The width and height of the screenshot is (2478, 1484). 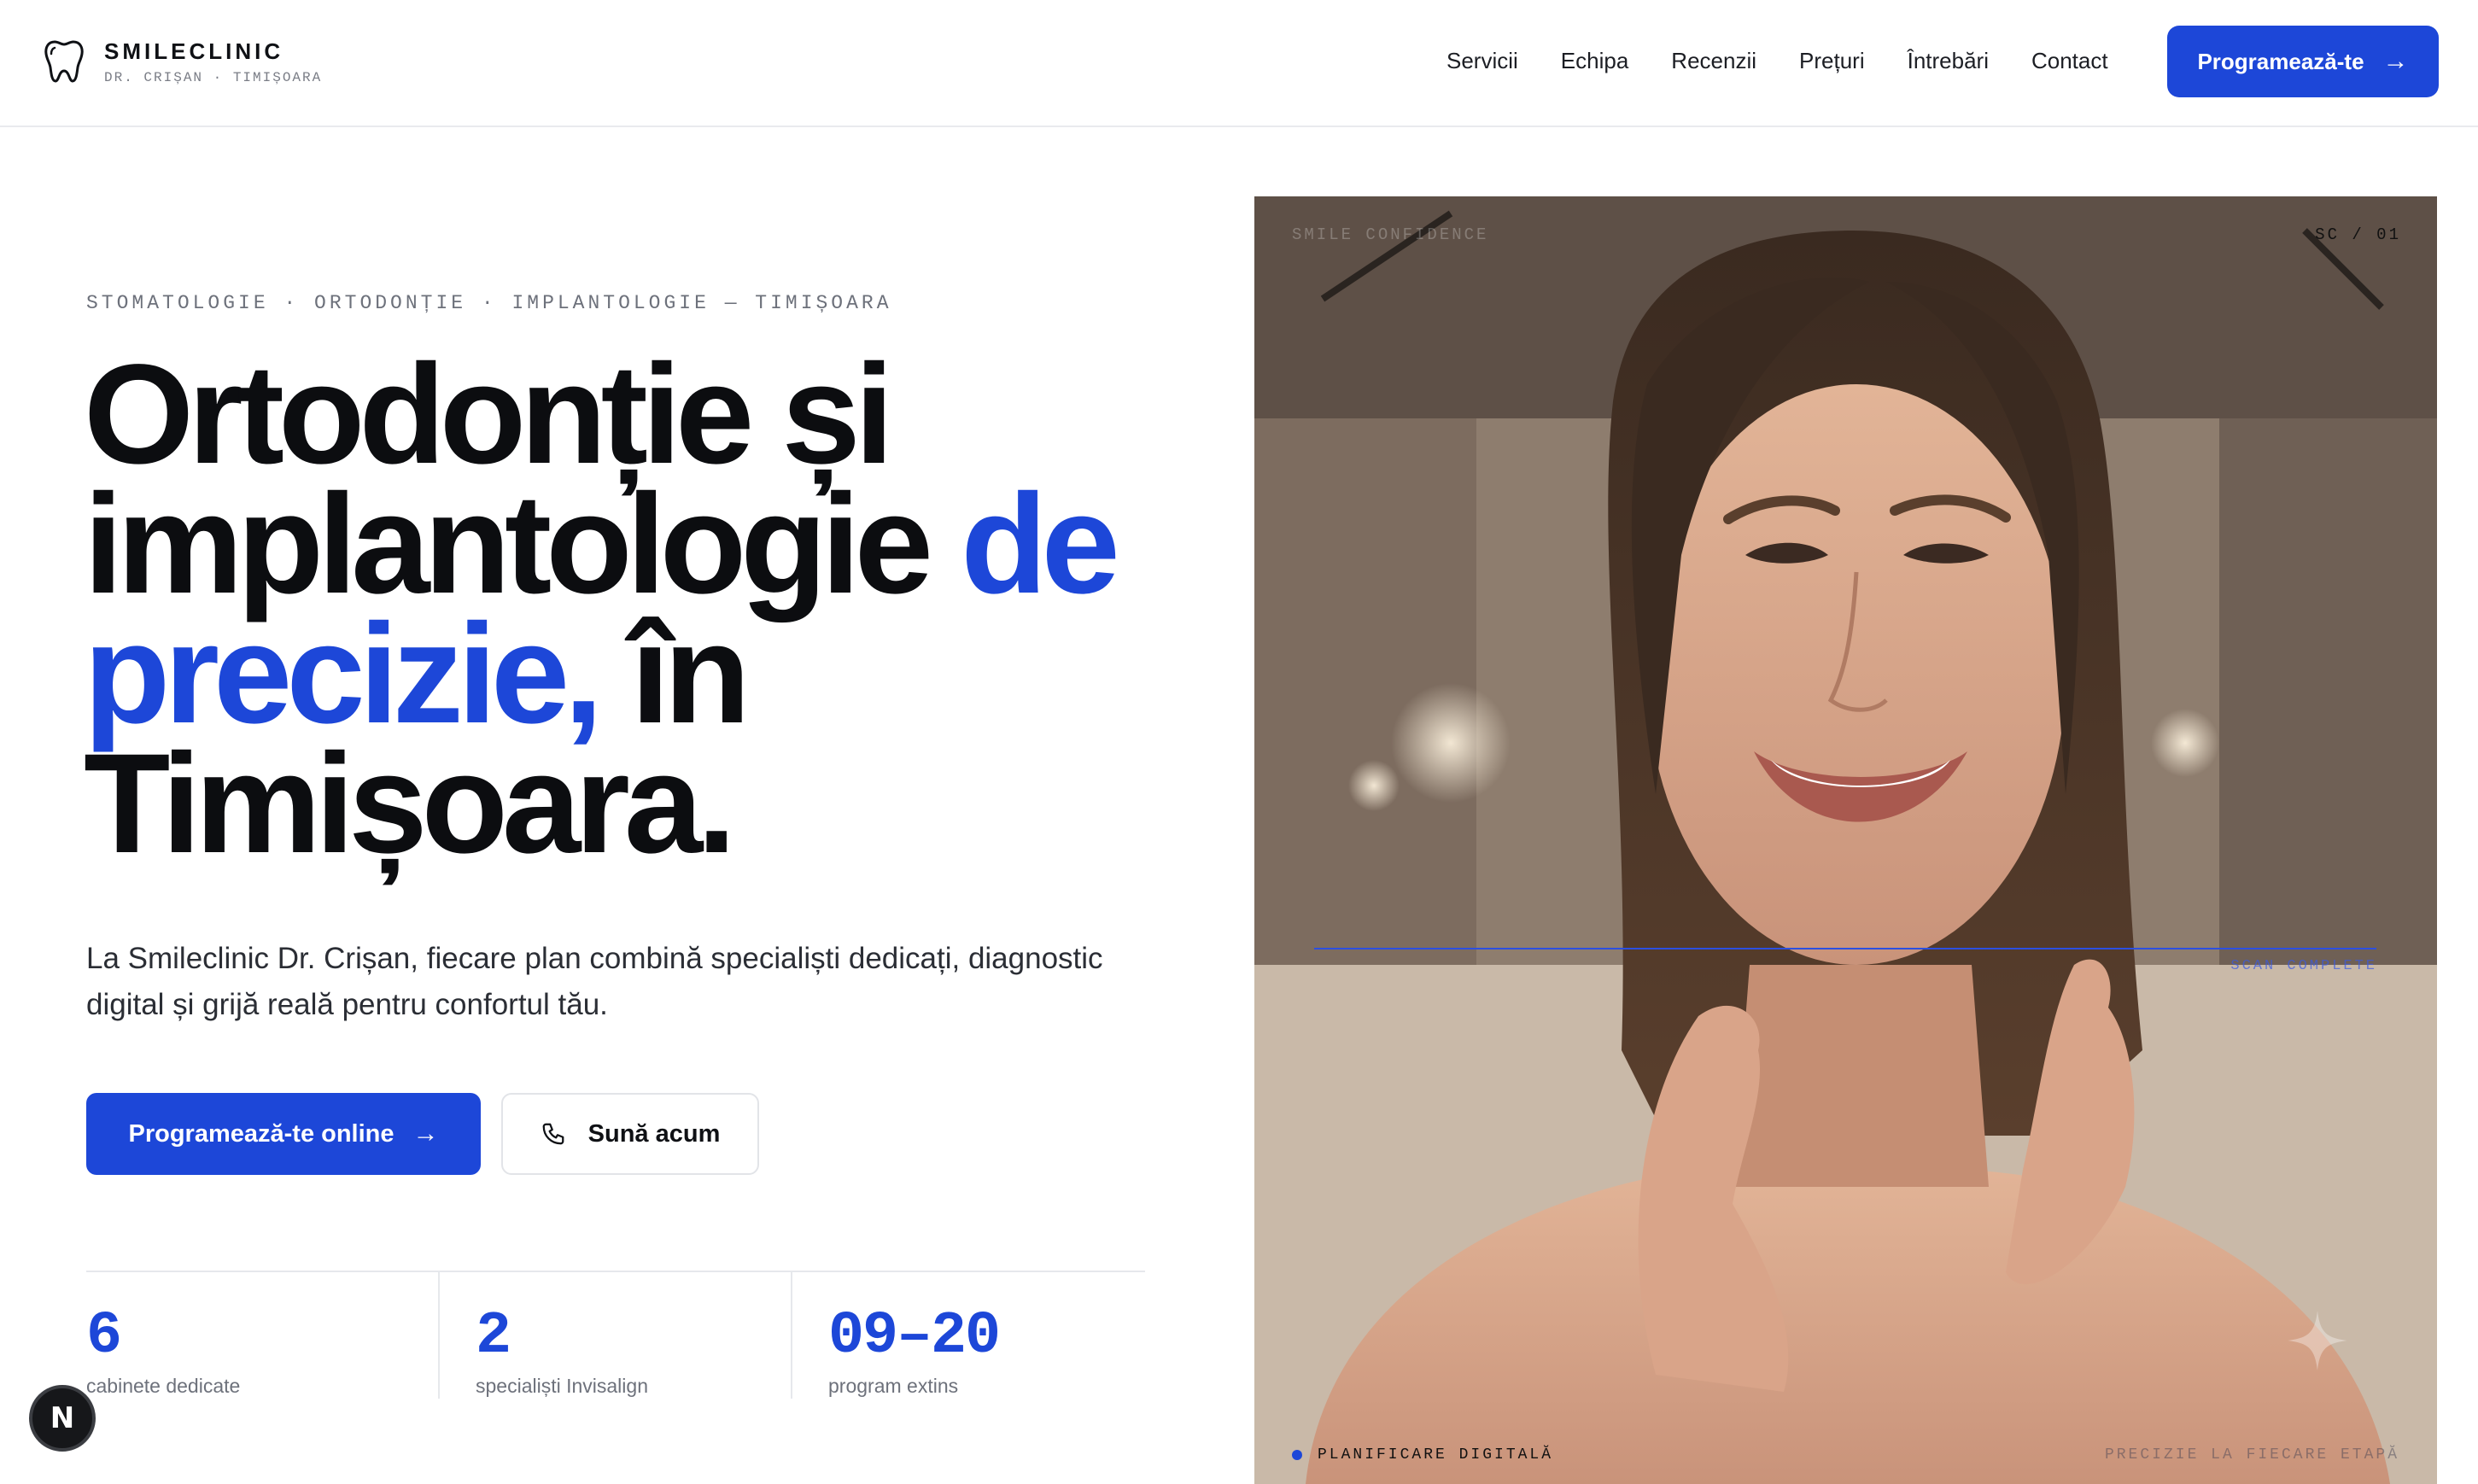 What do you see at coordinates (1436, 1455) in the screenshot?
I see `photo-caption-left-text: PLANIFICARE DIGITALĂ` at bounding box center [1436, 1455].